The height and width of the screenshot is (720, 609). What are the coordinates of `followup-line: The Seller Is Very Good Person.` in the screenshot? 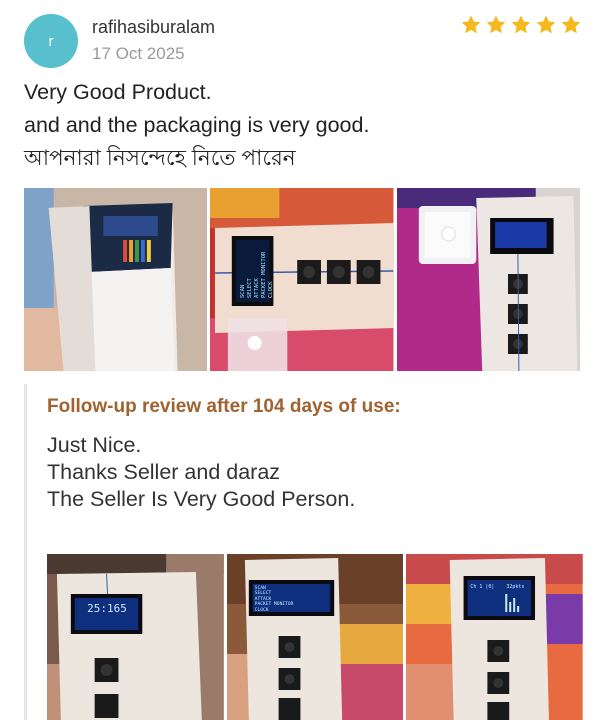 It's located at (201, 499).